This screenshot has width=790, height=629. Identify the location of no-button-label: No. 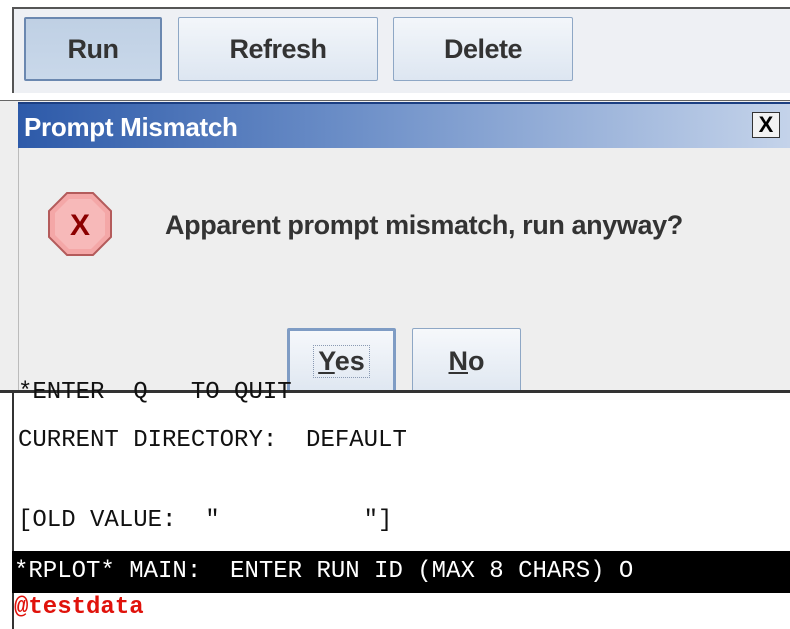
(466, 360).